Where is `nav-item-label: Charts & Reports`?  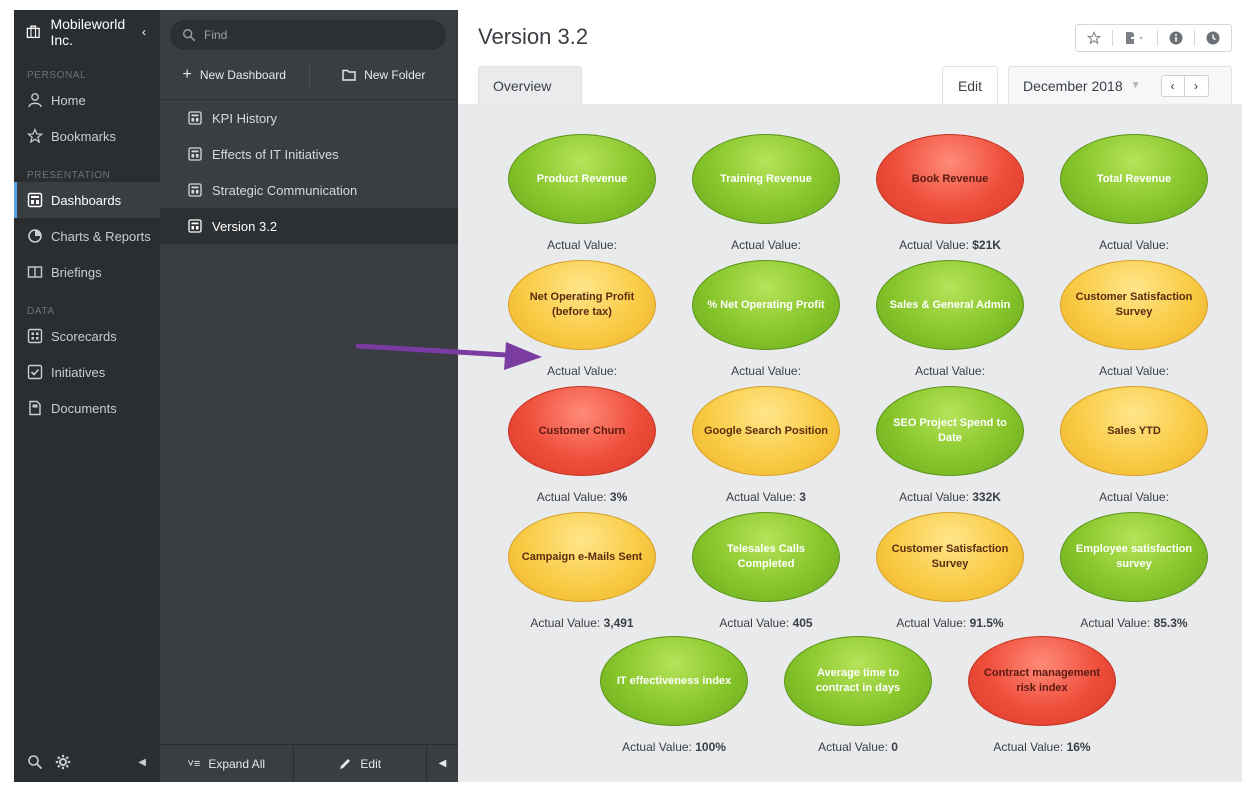
nav-item-label: Charts & Reports is located at coordinates (101, 236).